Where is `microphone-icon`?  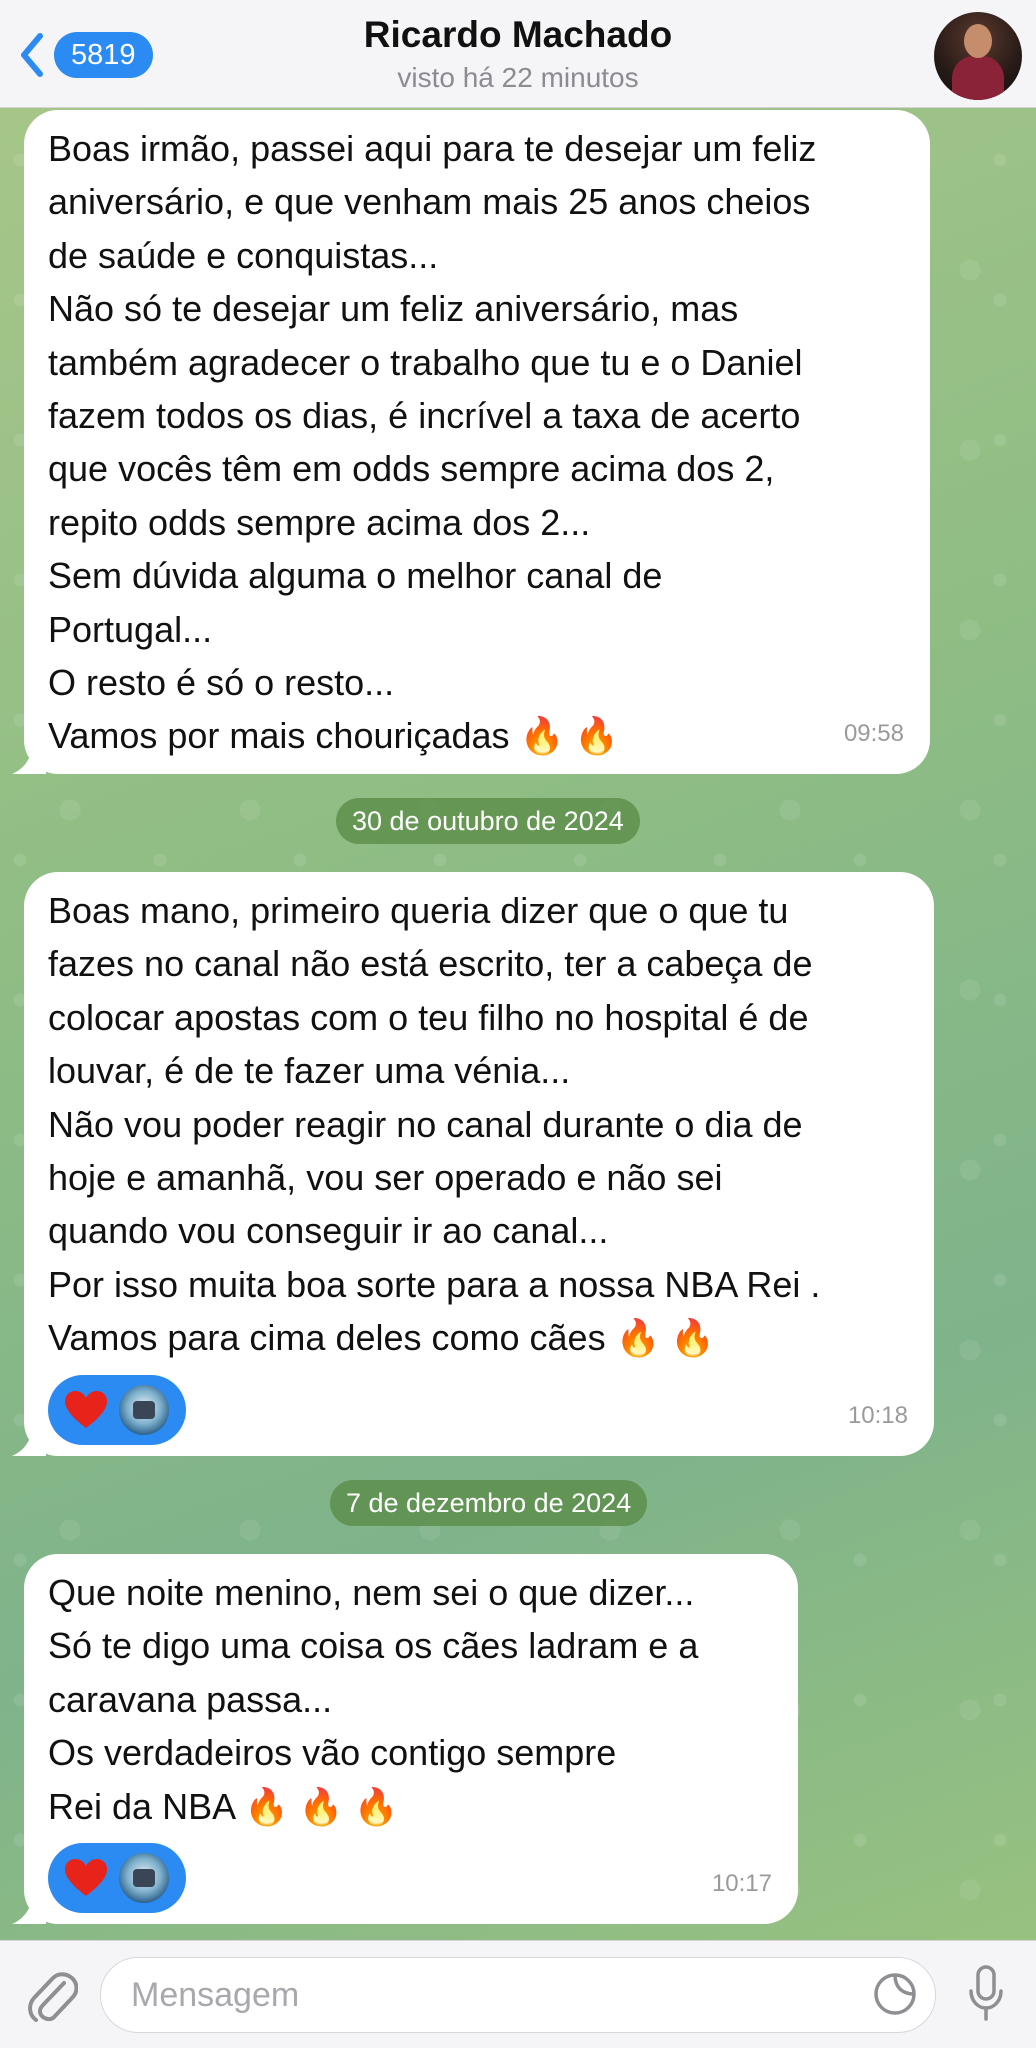
microphone-icon is located at coordinates (986, 1994).